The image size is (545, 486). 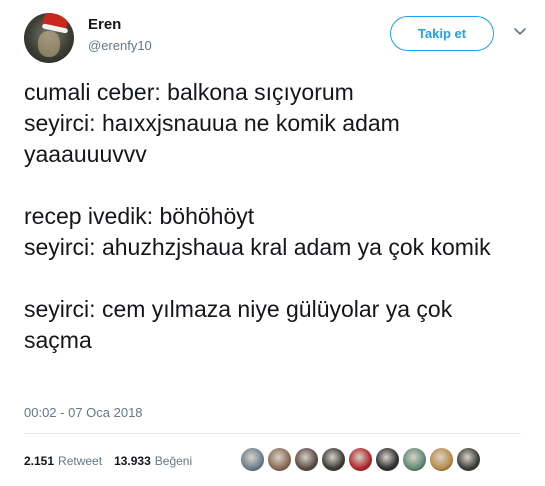 I want to click on tweet-header: Eren @erenfy10 Takip et, so click(x=276, y=38).